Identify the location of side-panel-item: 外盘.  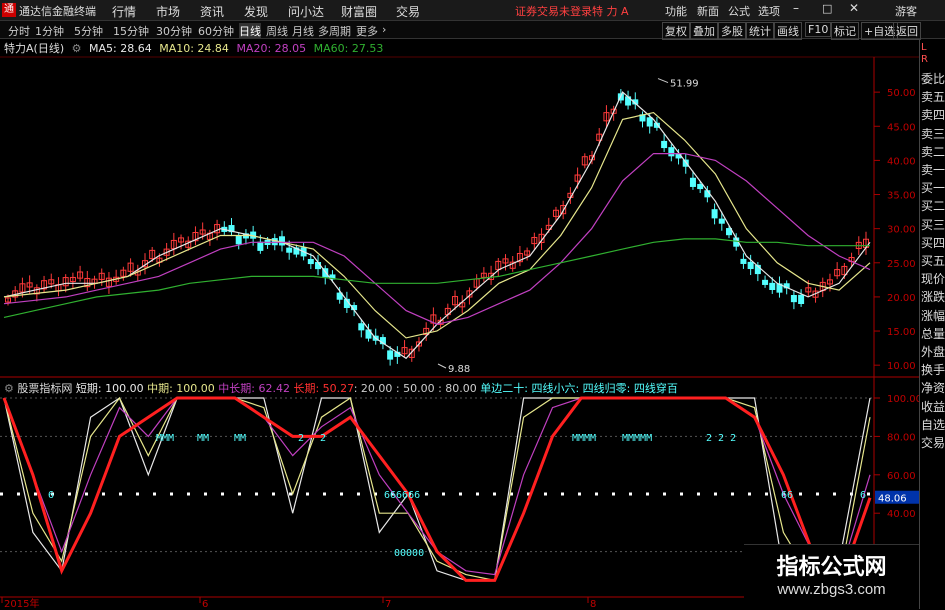
(933, 352).